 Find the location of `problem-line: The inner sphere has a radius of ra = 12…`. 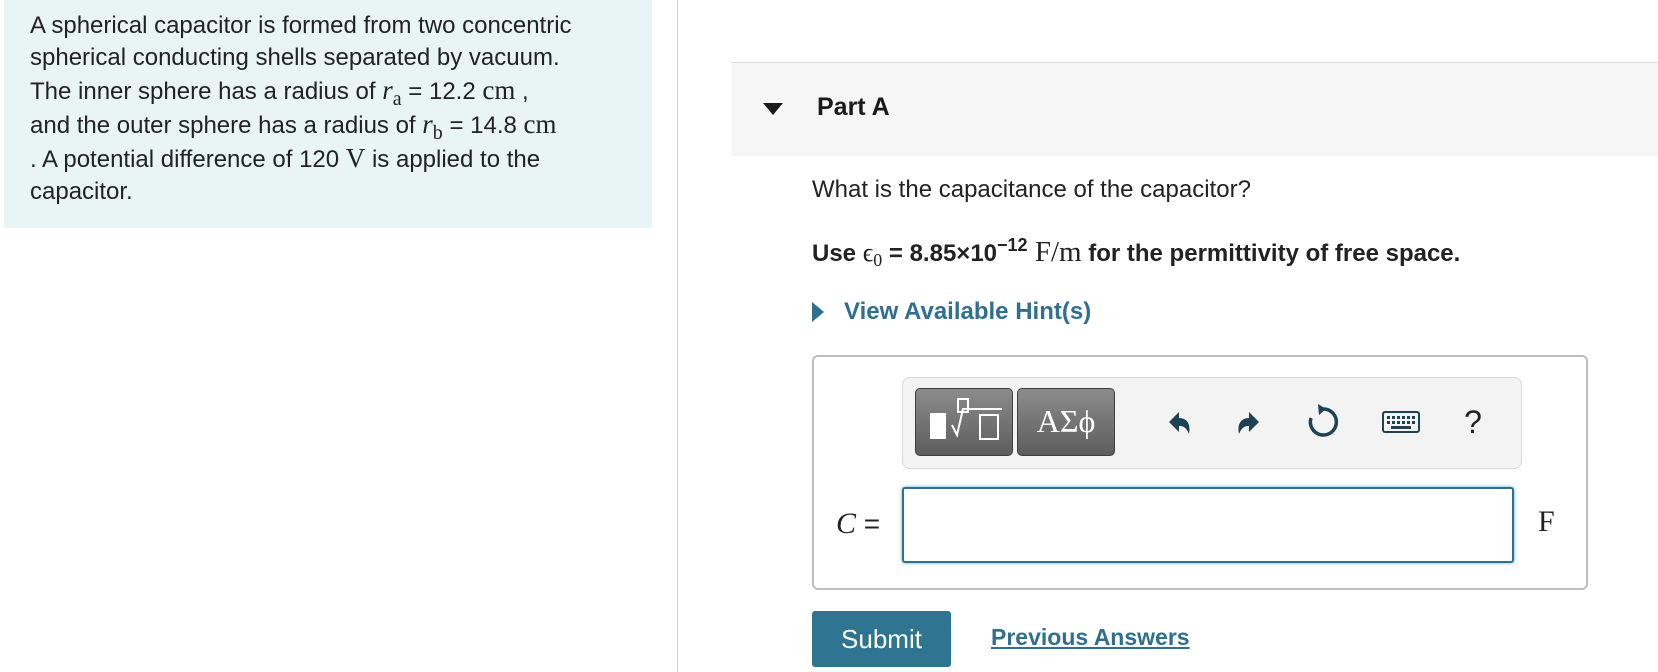

problem-line: The inner sphere has a radius of ra = 12… is located at coordinates (279, 92).